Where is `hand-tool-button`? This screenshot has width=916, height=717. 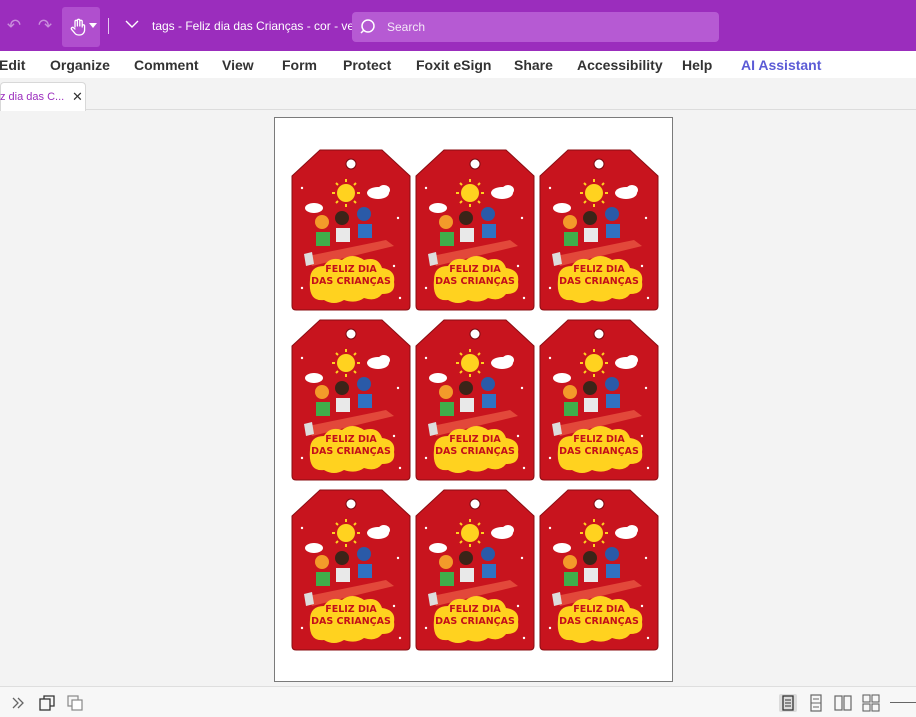
hand-tool-button is located at coordinates (81, 27).